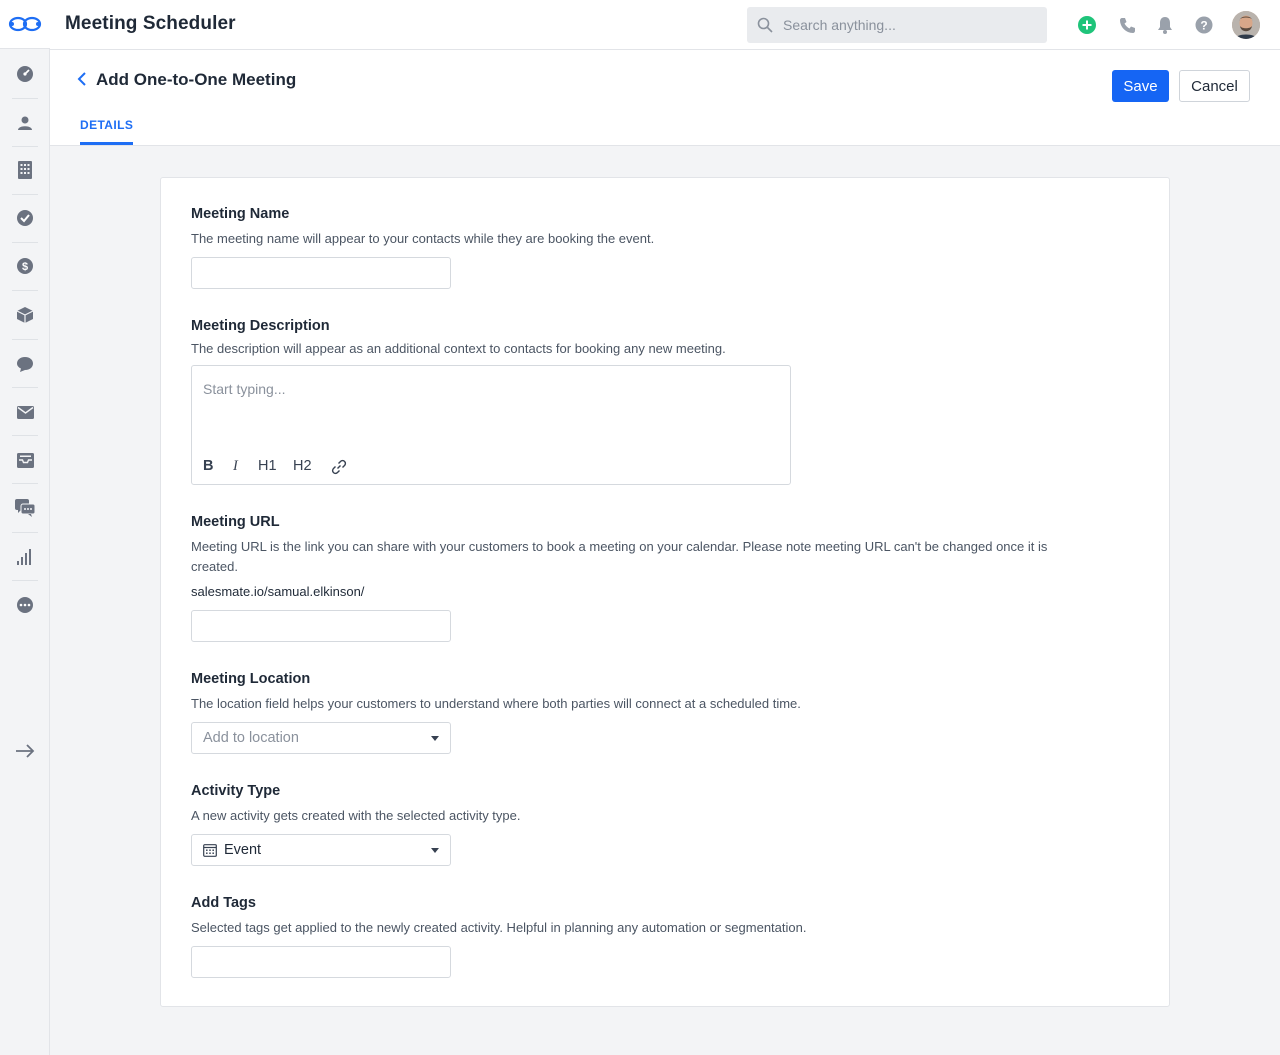 The width and height of the screenshot is (1280, 1055). I want to click on dashboard-icon, so click(25, 74).